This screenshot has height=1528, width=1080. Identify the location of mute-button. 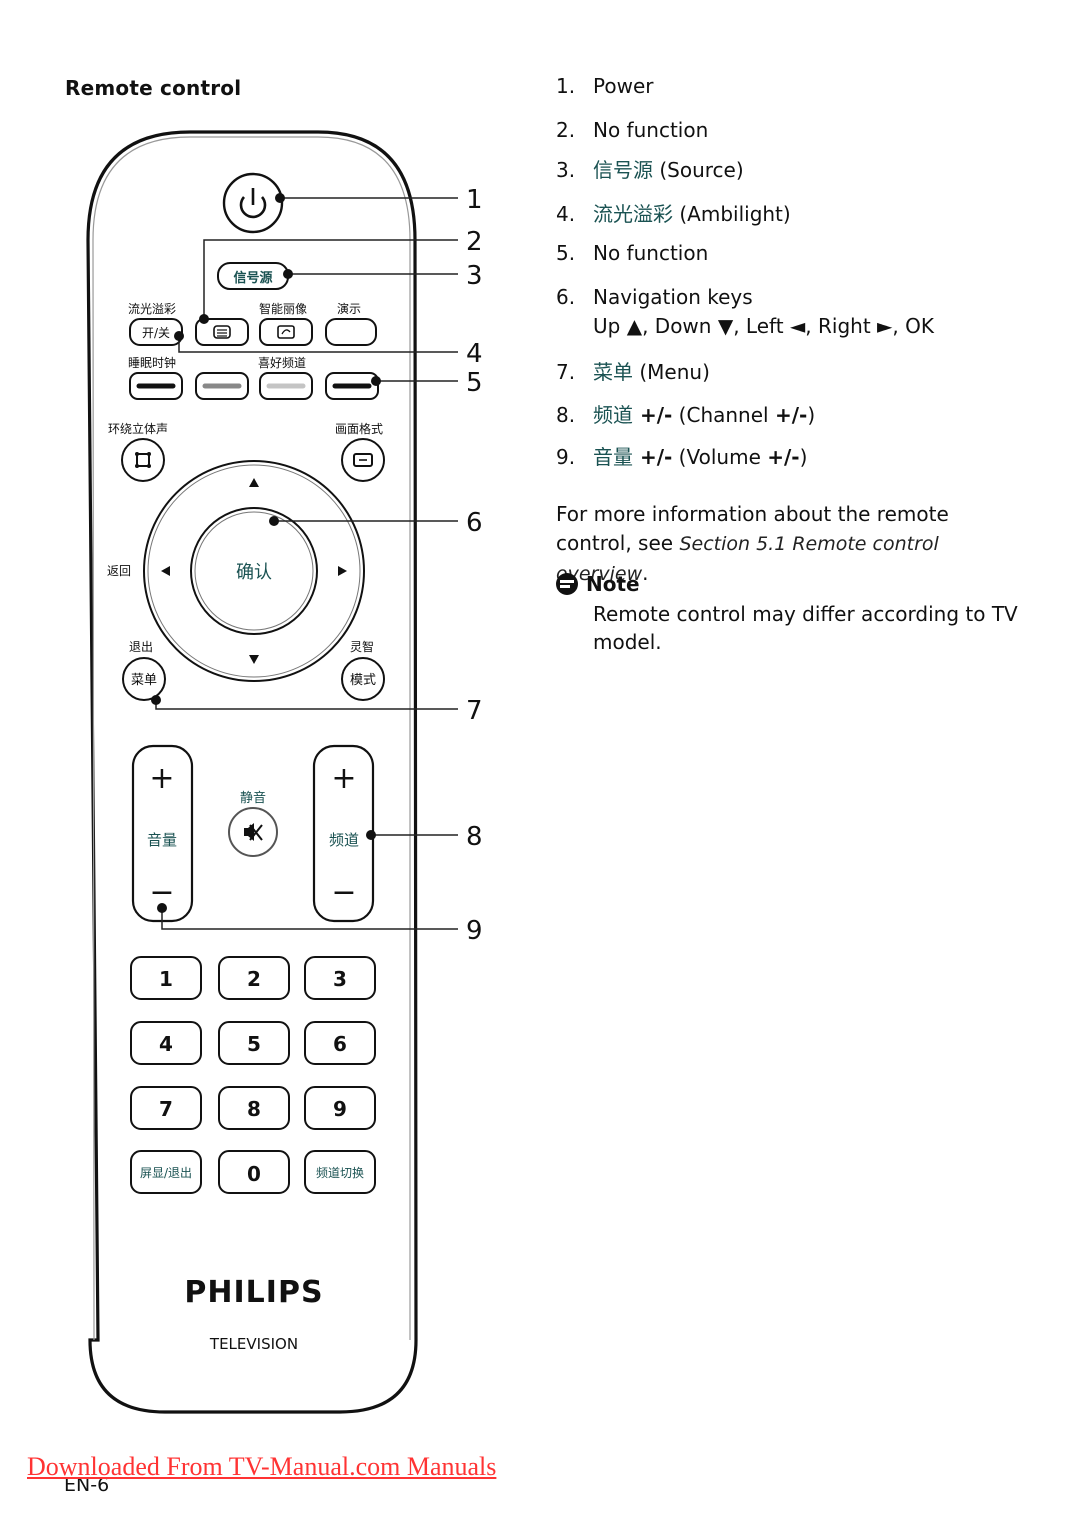
(253, 832).